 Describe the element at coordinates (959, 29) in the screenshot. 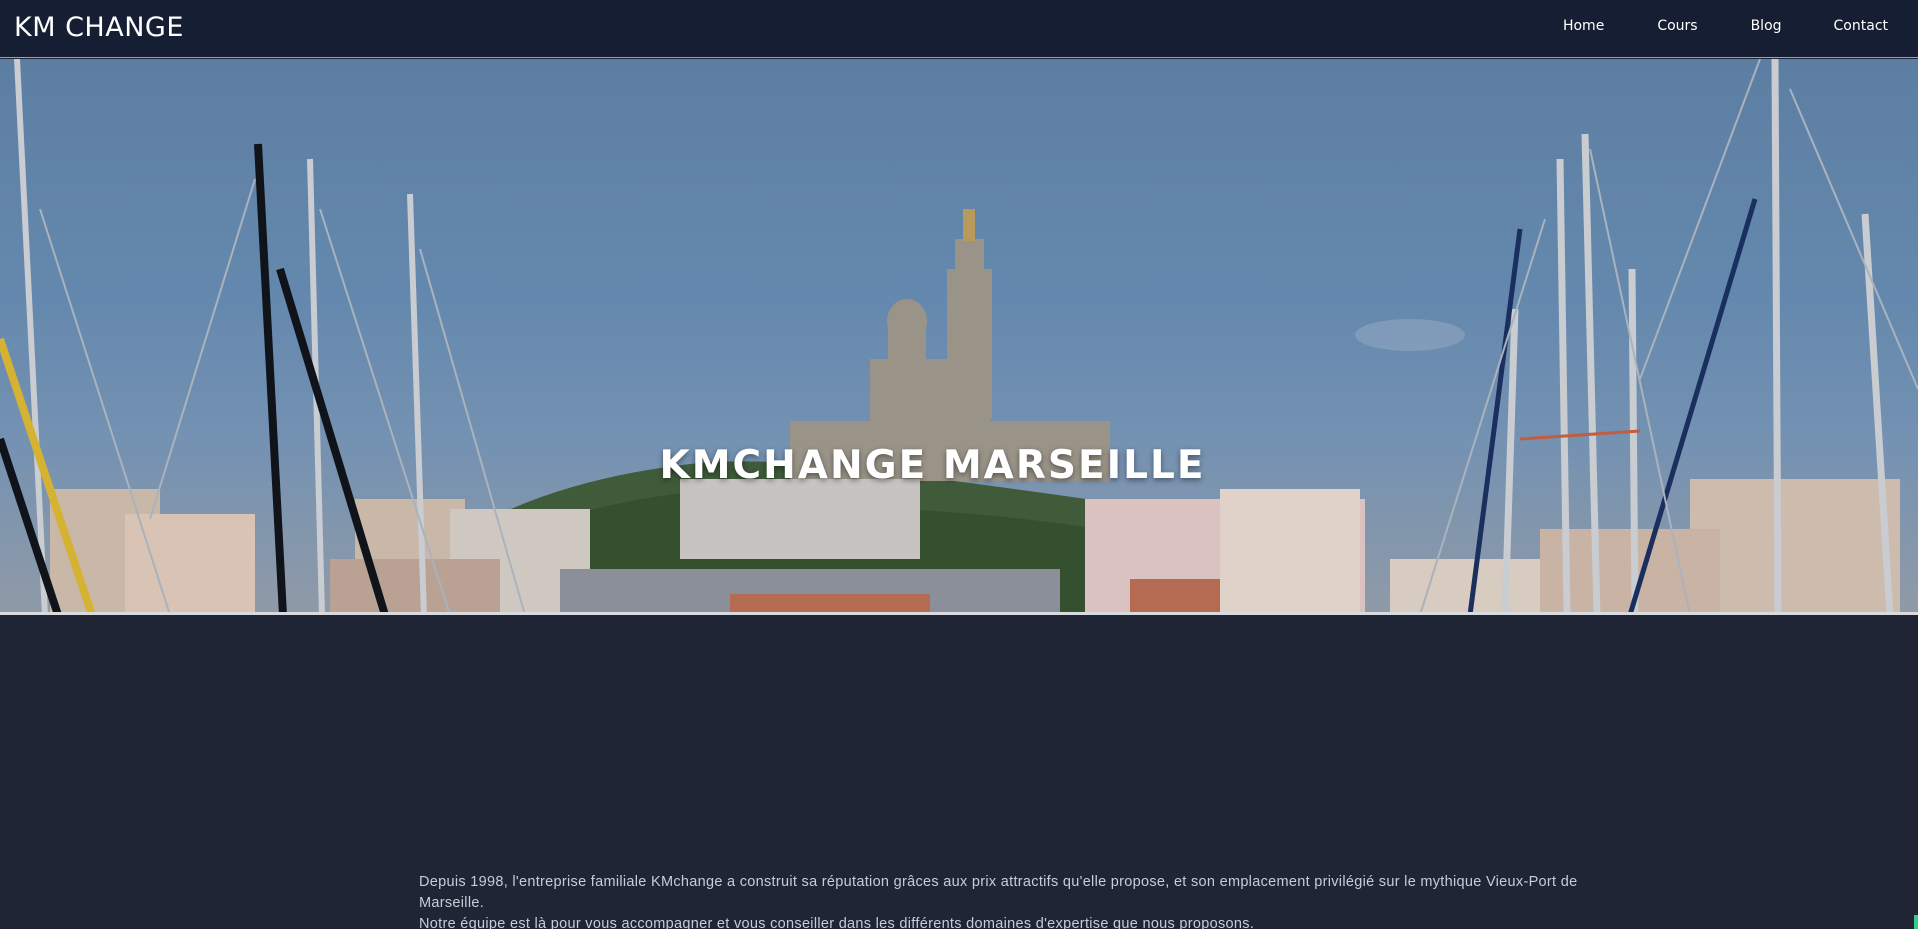

I see `navbar: KM CHANGE Home Cours Blog Contact` at that location.